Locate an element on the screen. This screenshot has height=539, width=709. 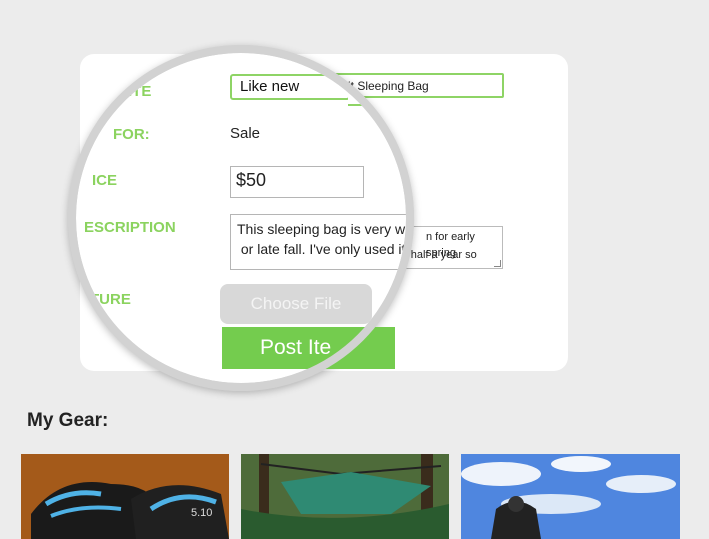
choose-file-label: Choose File is located at coordinates (296, 303).